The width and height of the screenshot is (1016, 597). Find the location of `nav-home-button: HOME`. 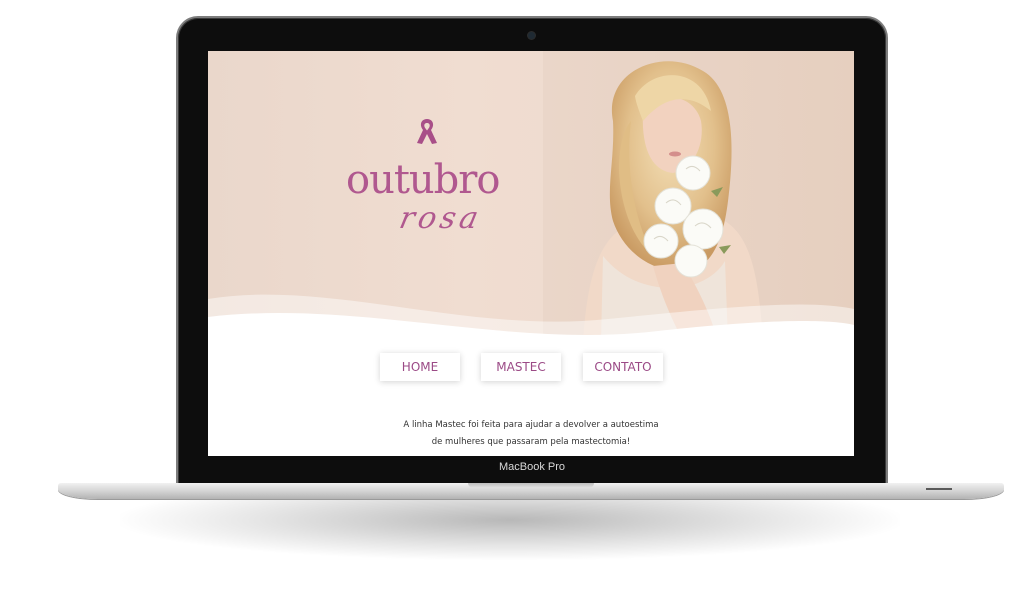

nav-home-button: HOME is located at coordinates (420, 367).